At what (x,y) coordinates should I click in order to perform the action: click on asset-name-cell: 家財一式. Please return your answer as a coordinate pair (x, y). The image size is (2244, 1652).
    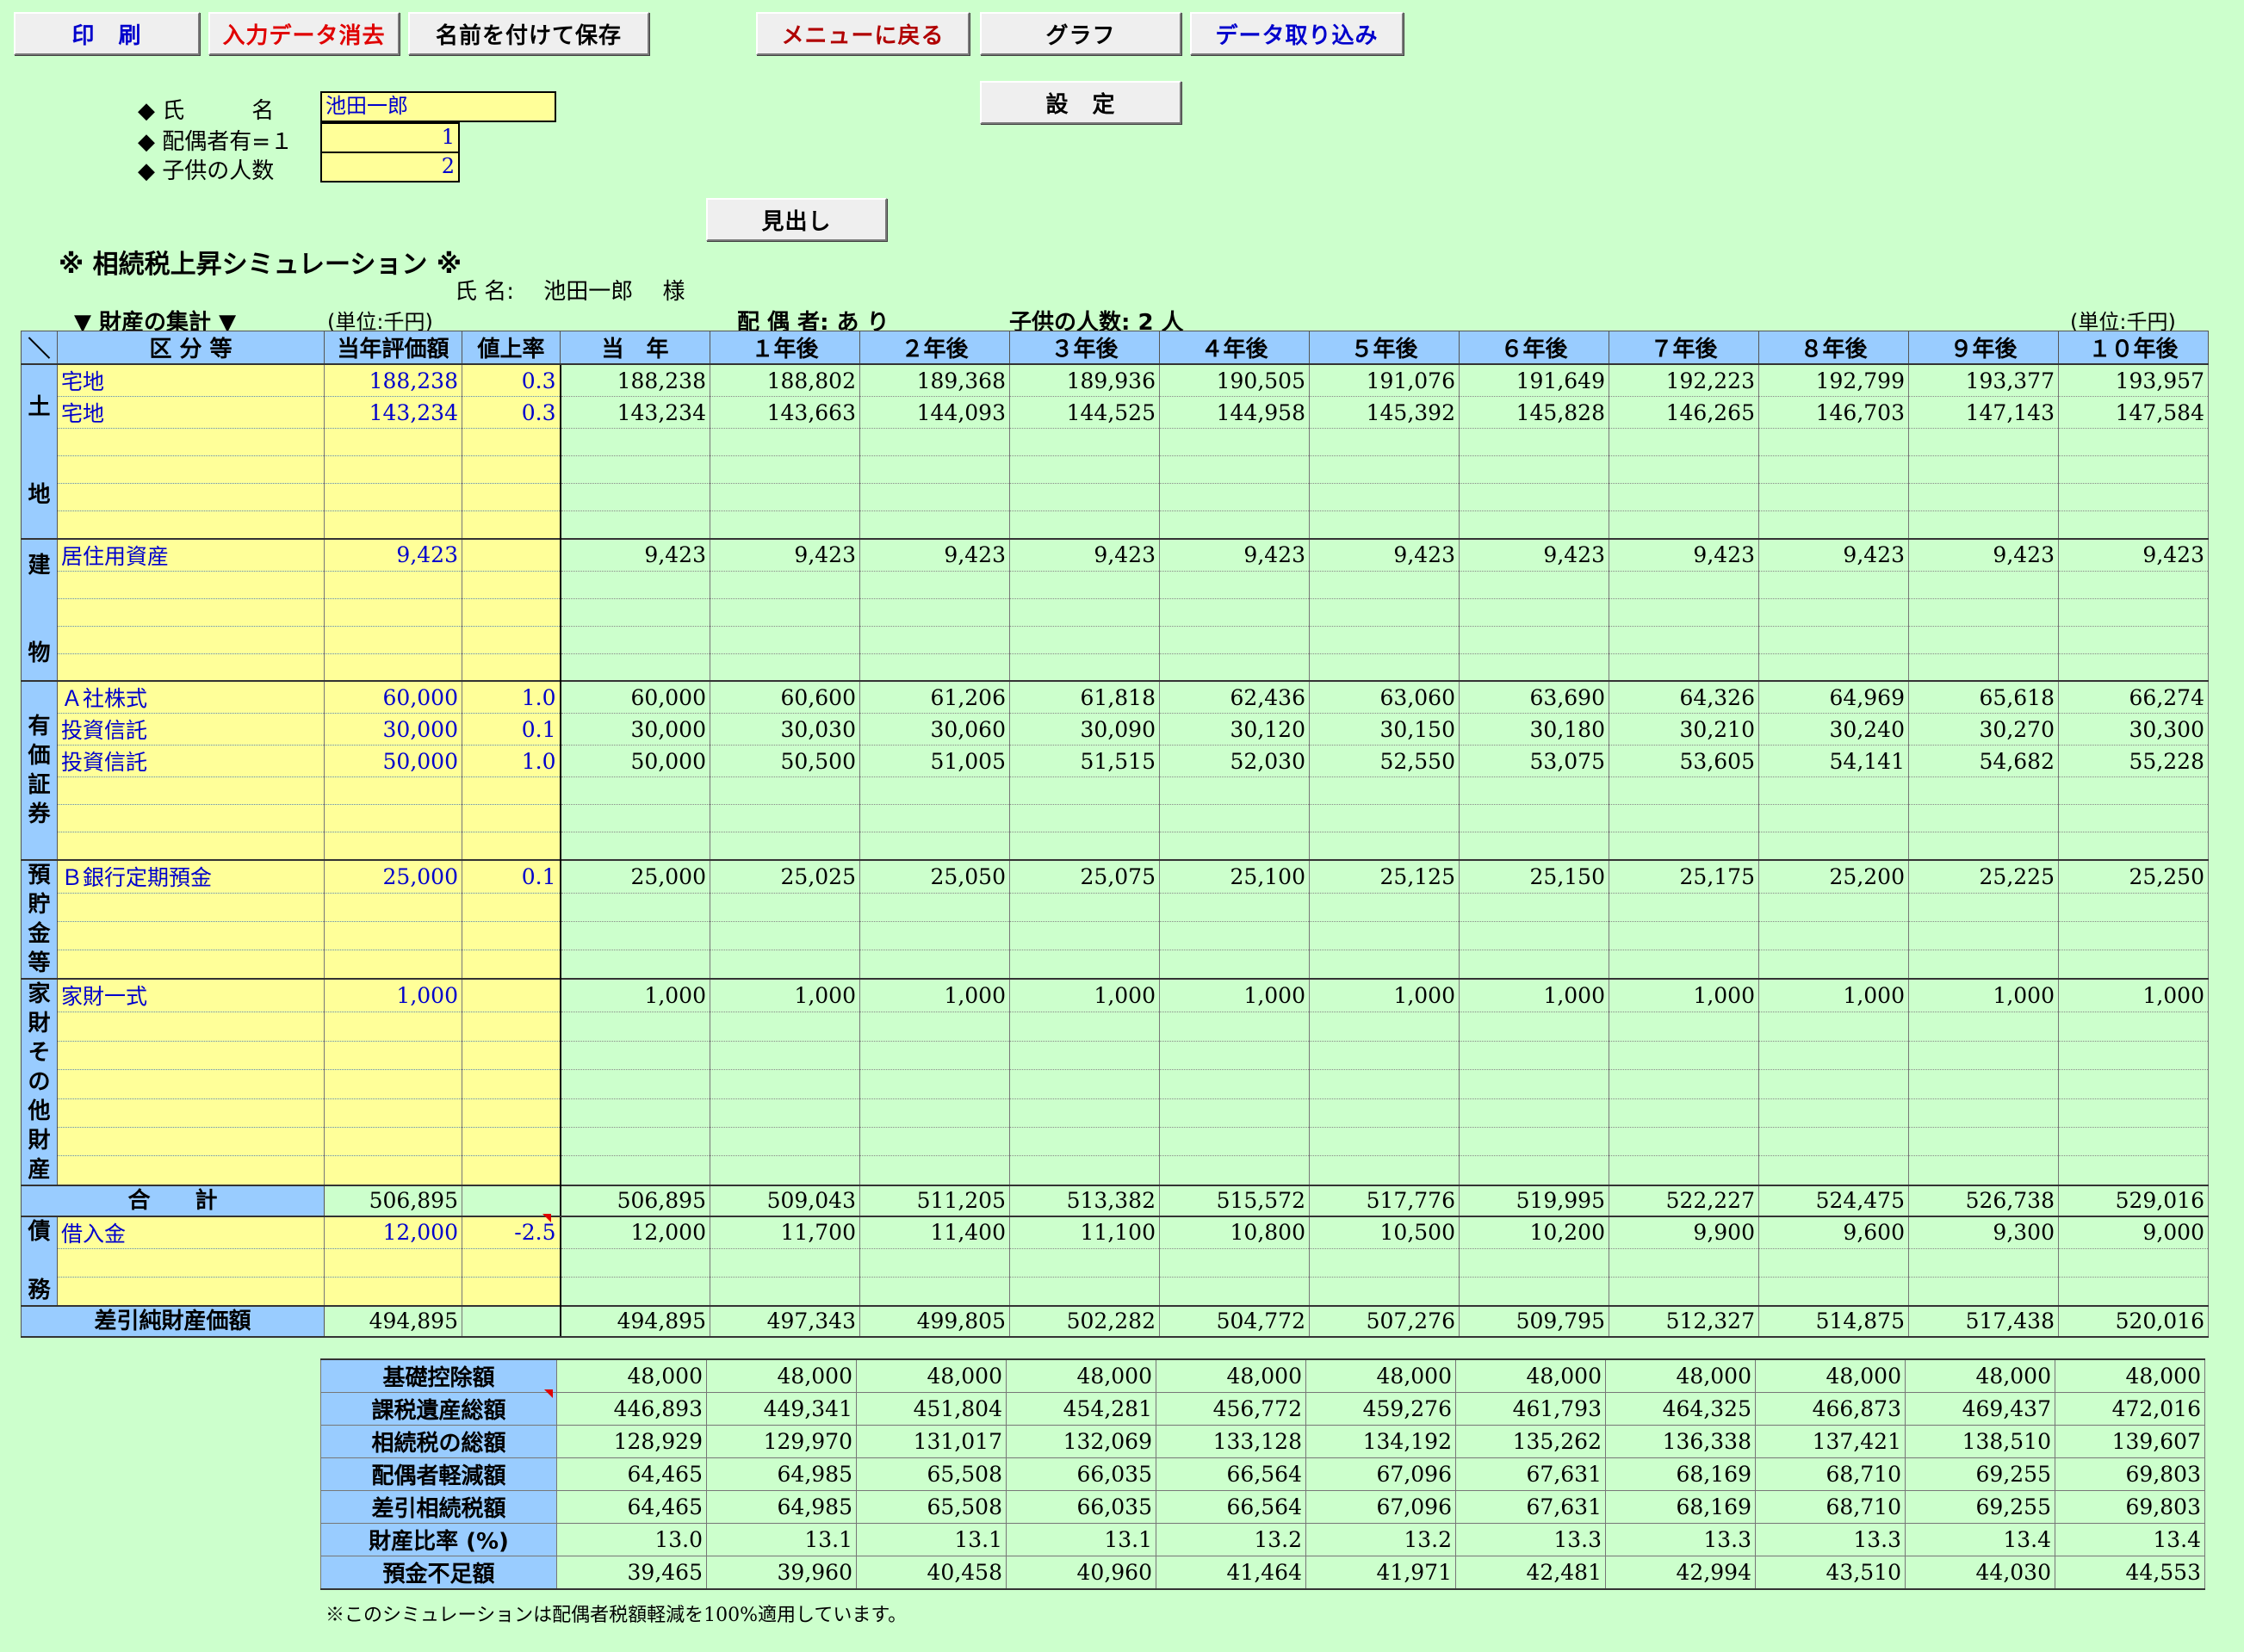
    Looking at the image, I should click on (191, 995).